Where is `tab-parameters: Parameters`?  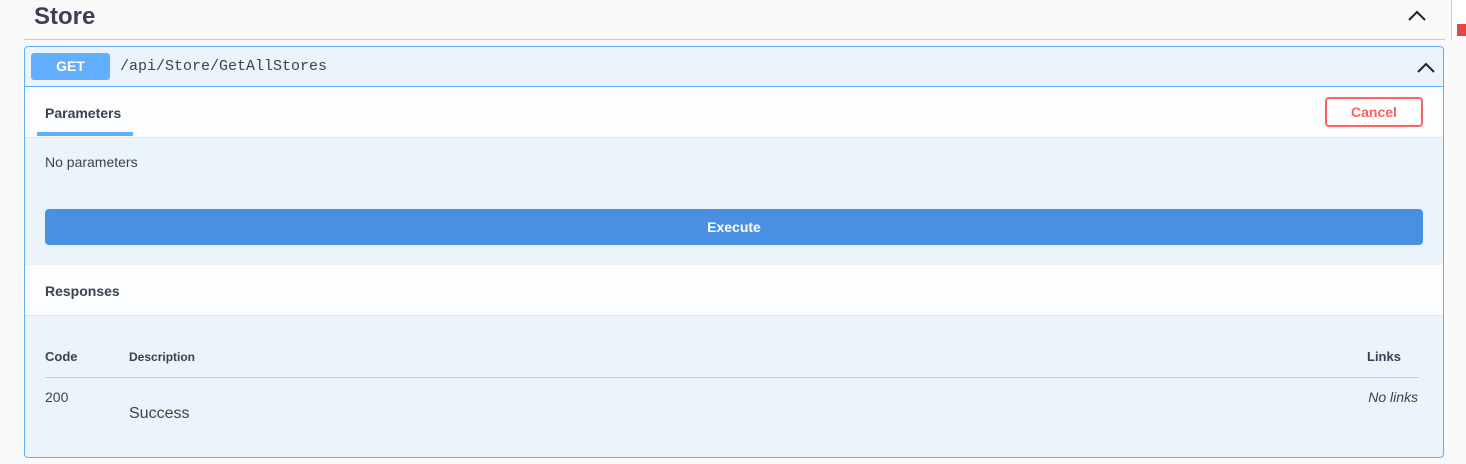
tab-parameters: Parameters is located at coordinates (85, 111).